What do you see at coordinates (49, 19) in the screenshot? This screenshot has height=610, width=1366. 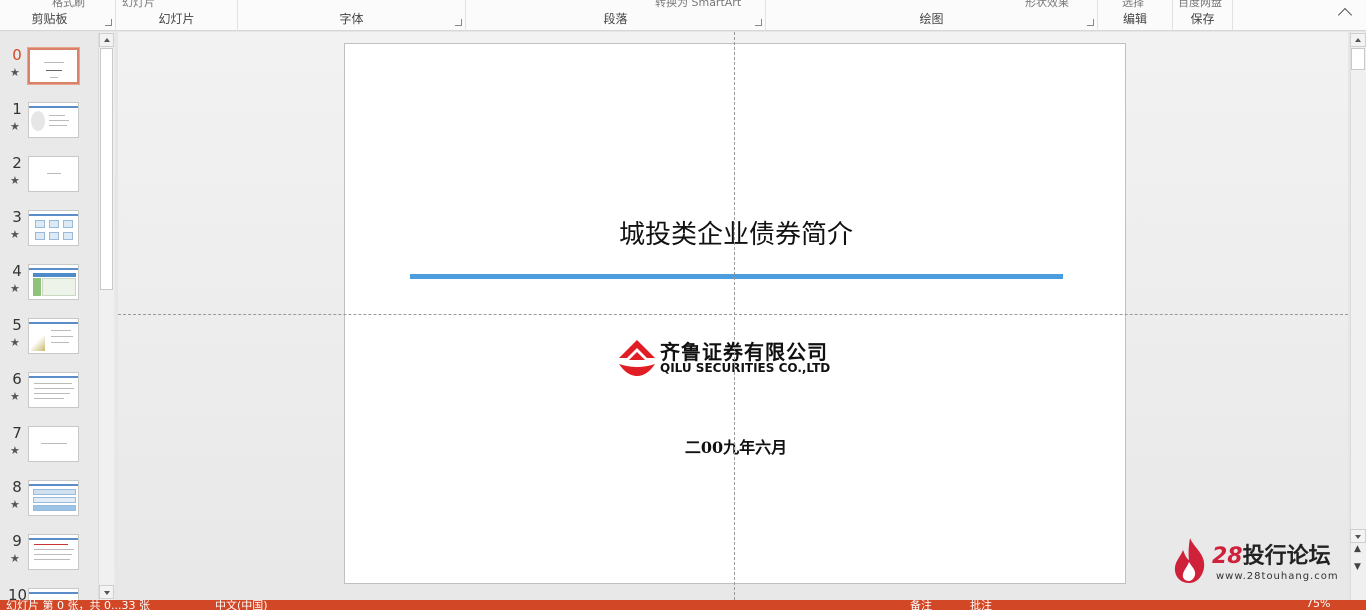 I see `group-label: 剪贴板` at bounding box center [49, 19].